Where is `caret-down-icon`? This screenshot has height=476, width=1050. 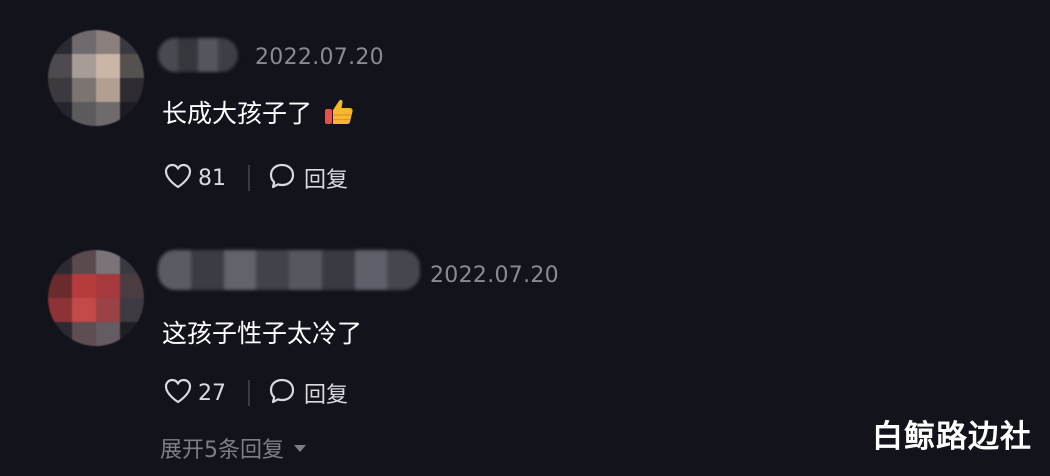 caret-down-icon is located at coordinates (300, 448).